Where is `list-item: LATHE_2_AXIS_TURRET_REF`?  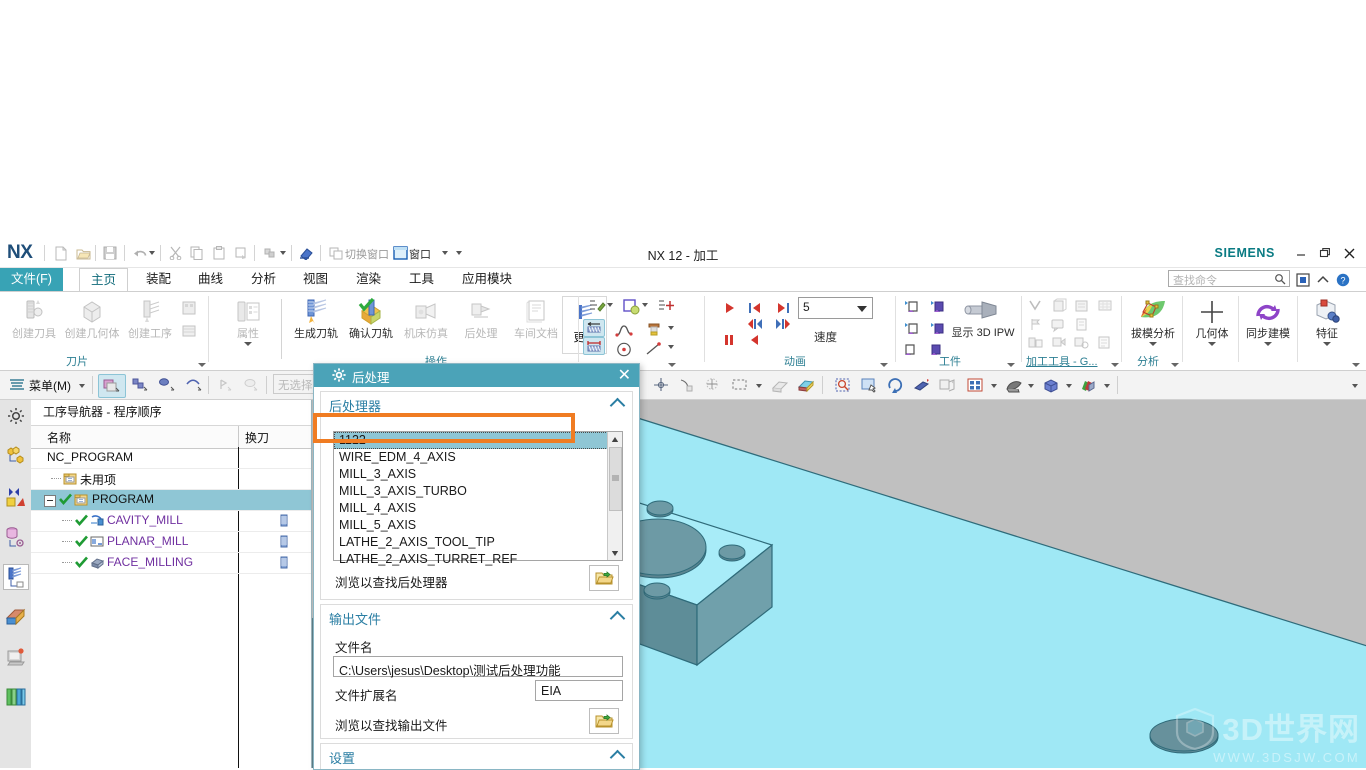
list-item: LATHE_2_AXIS_TURRET_REF is located at coordinates (478, 559).